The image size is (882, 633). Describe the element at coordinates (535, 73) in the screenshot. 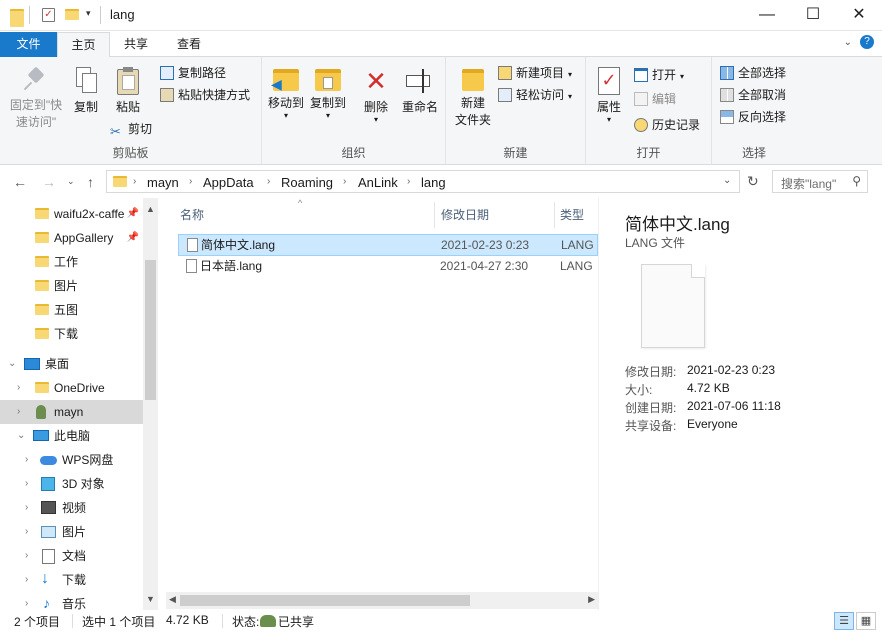

I see `new-item-button: 新建项目 ▾` at that location.